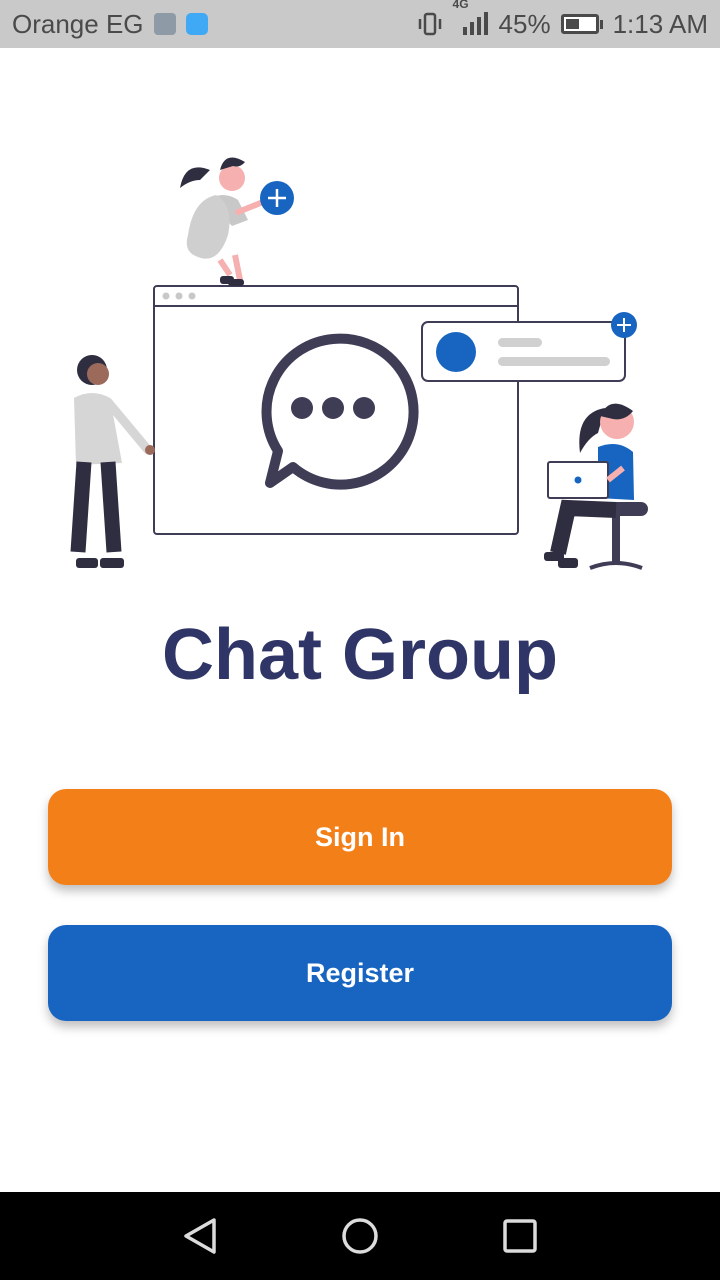  I want to click on home-icon, so click(360, 1236).